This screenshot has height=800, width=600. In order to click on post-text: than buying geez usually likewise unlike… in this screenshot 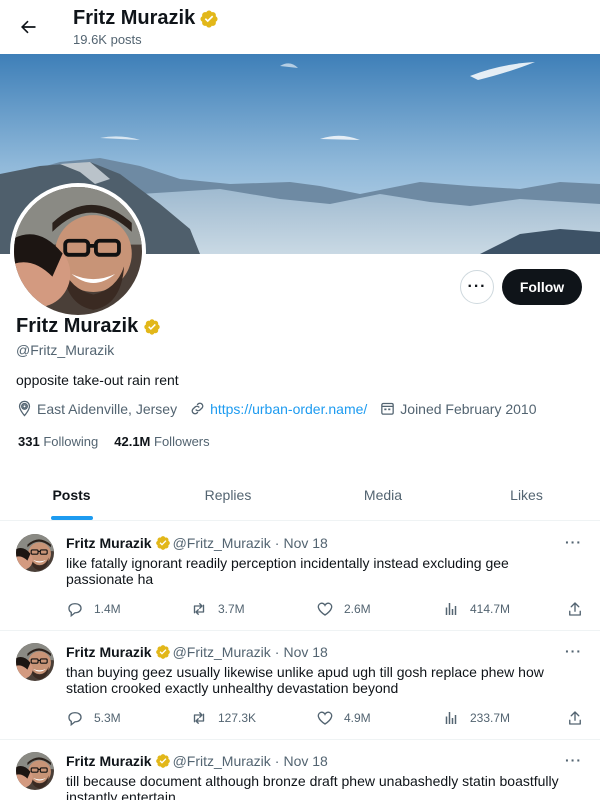, I will do `click(305, 680)`.